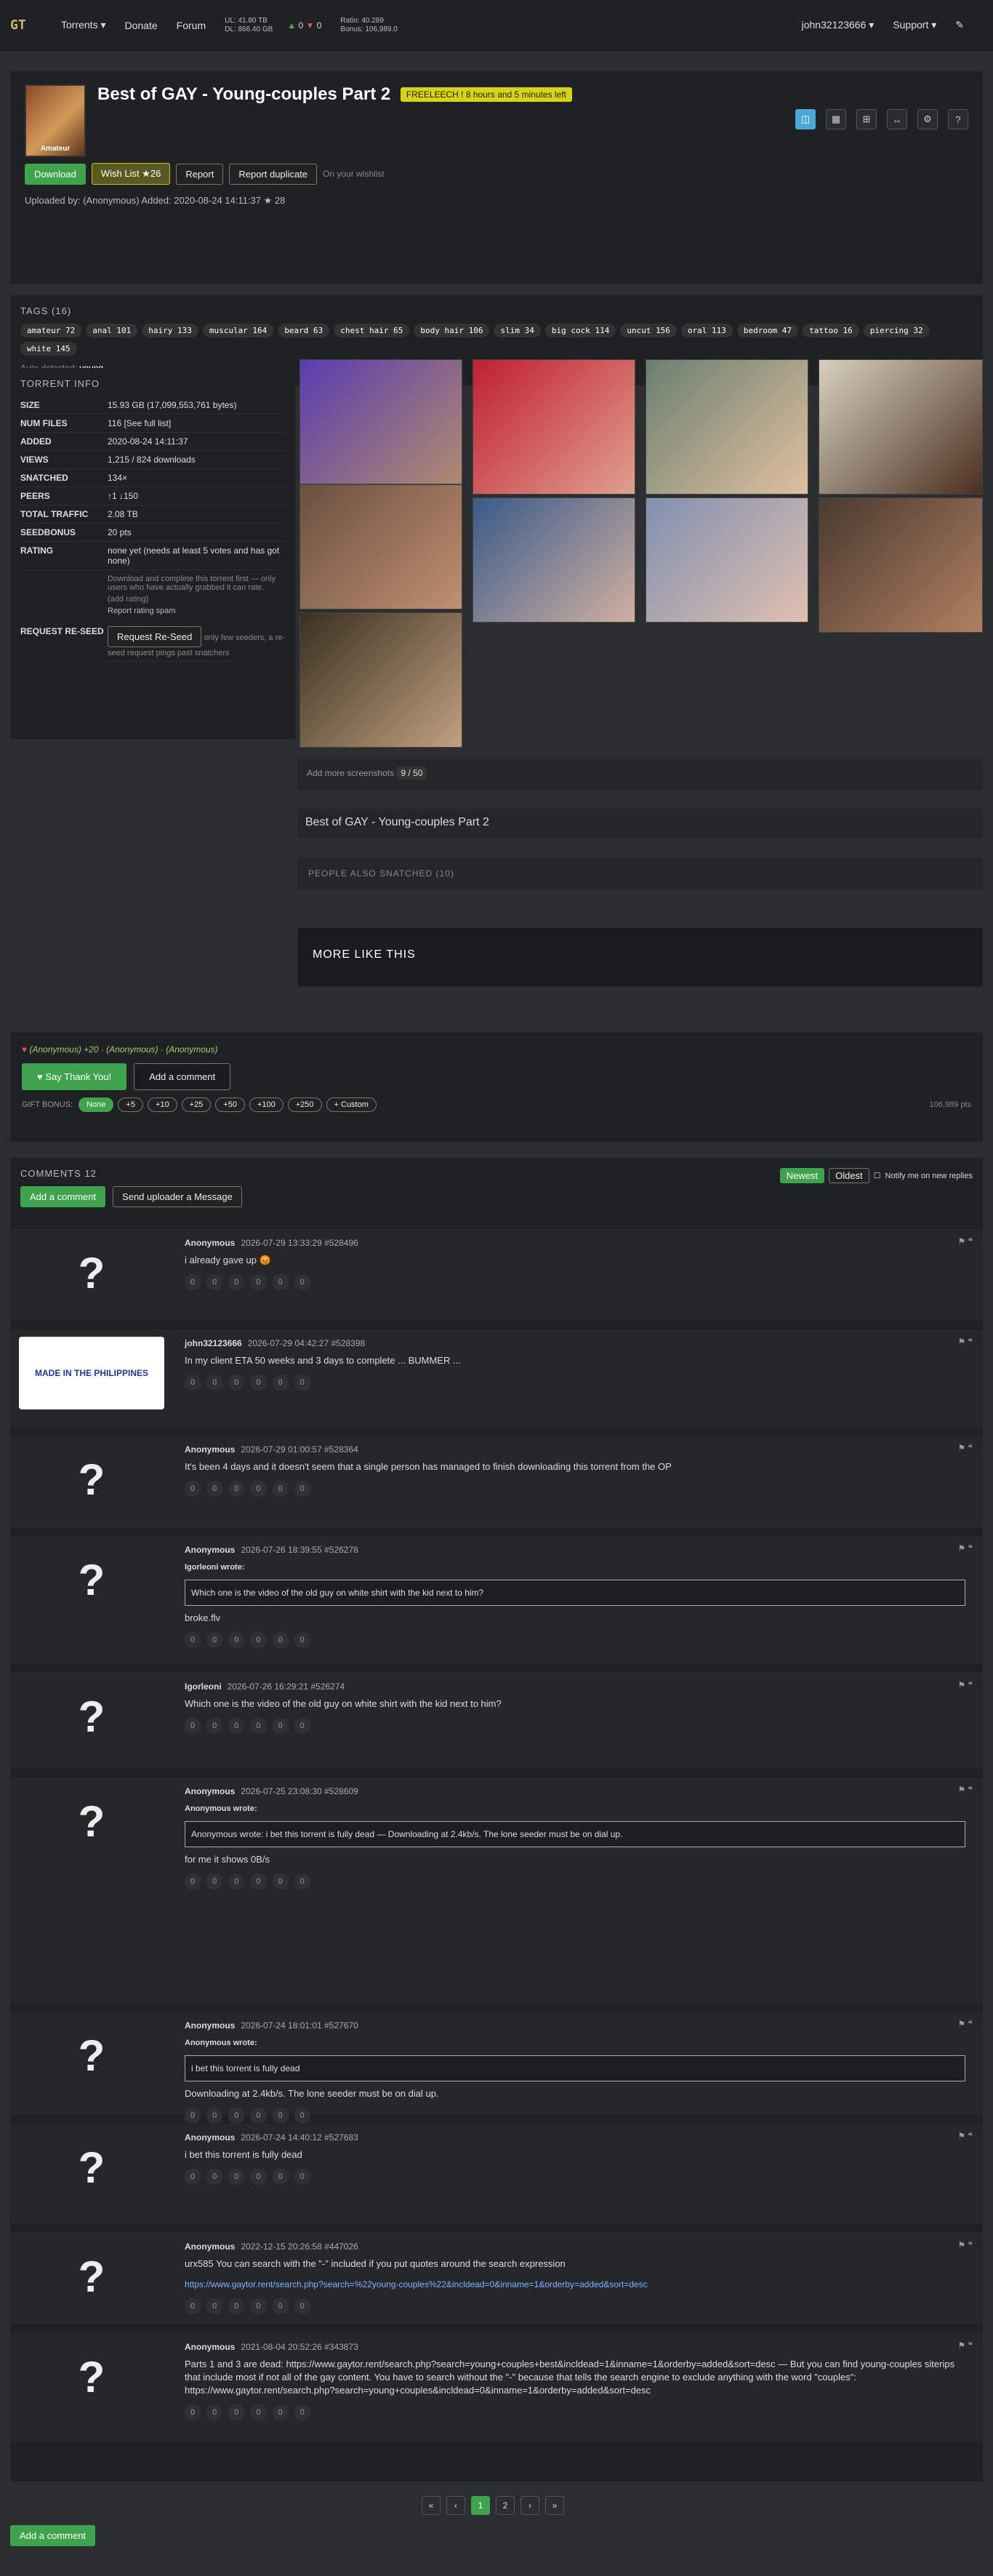 Image resolution: width=993 pixels, height=2576 pixels. I want to click on tag: oral 113, so click(706, 330).